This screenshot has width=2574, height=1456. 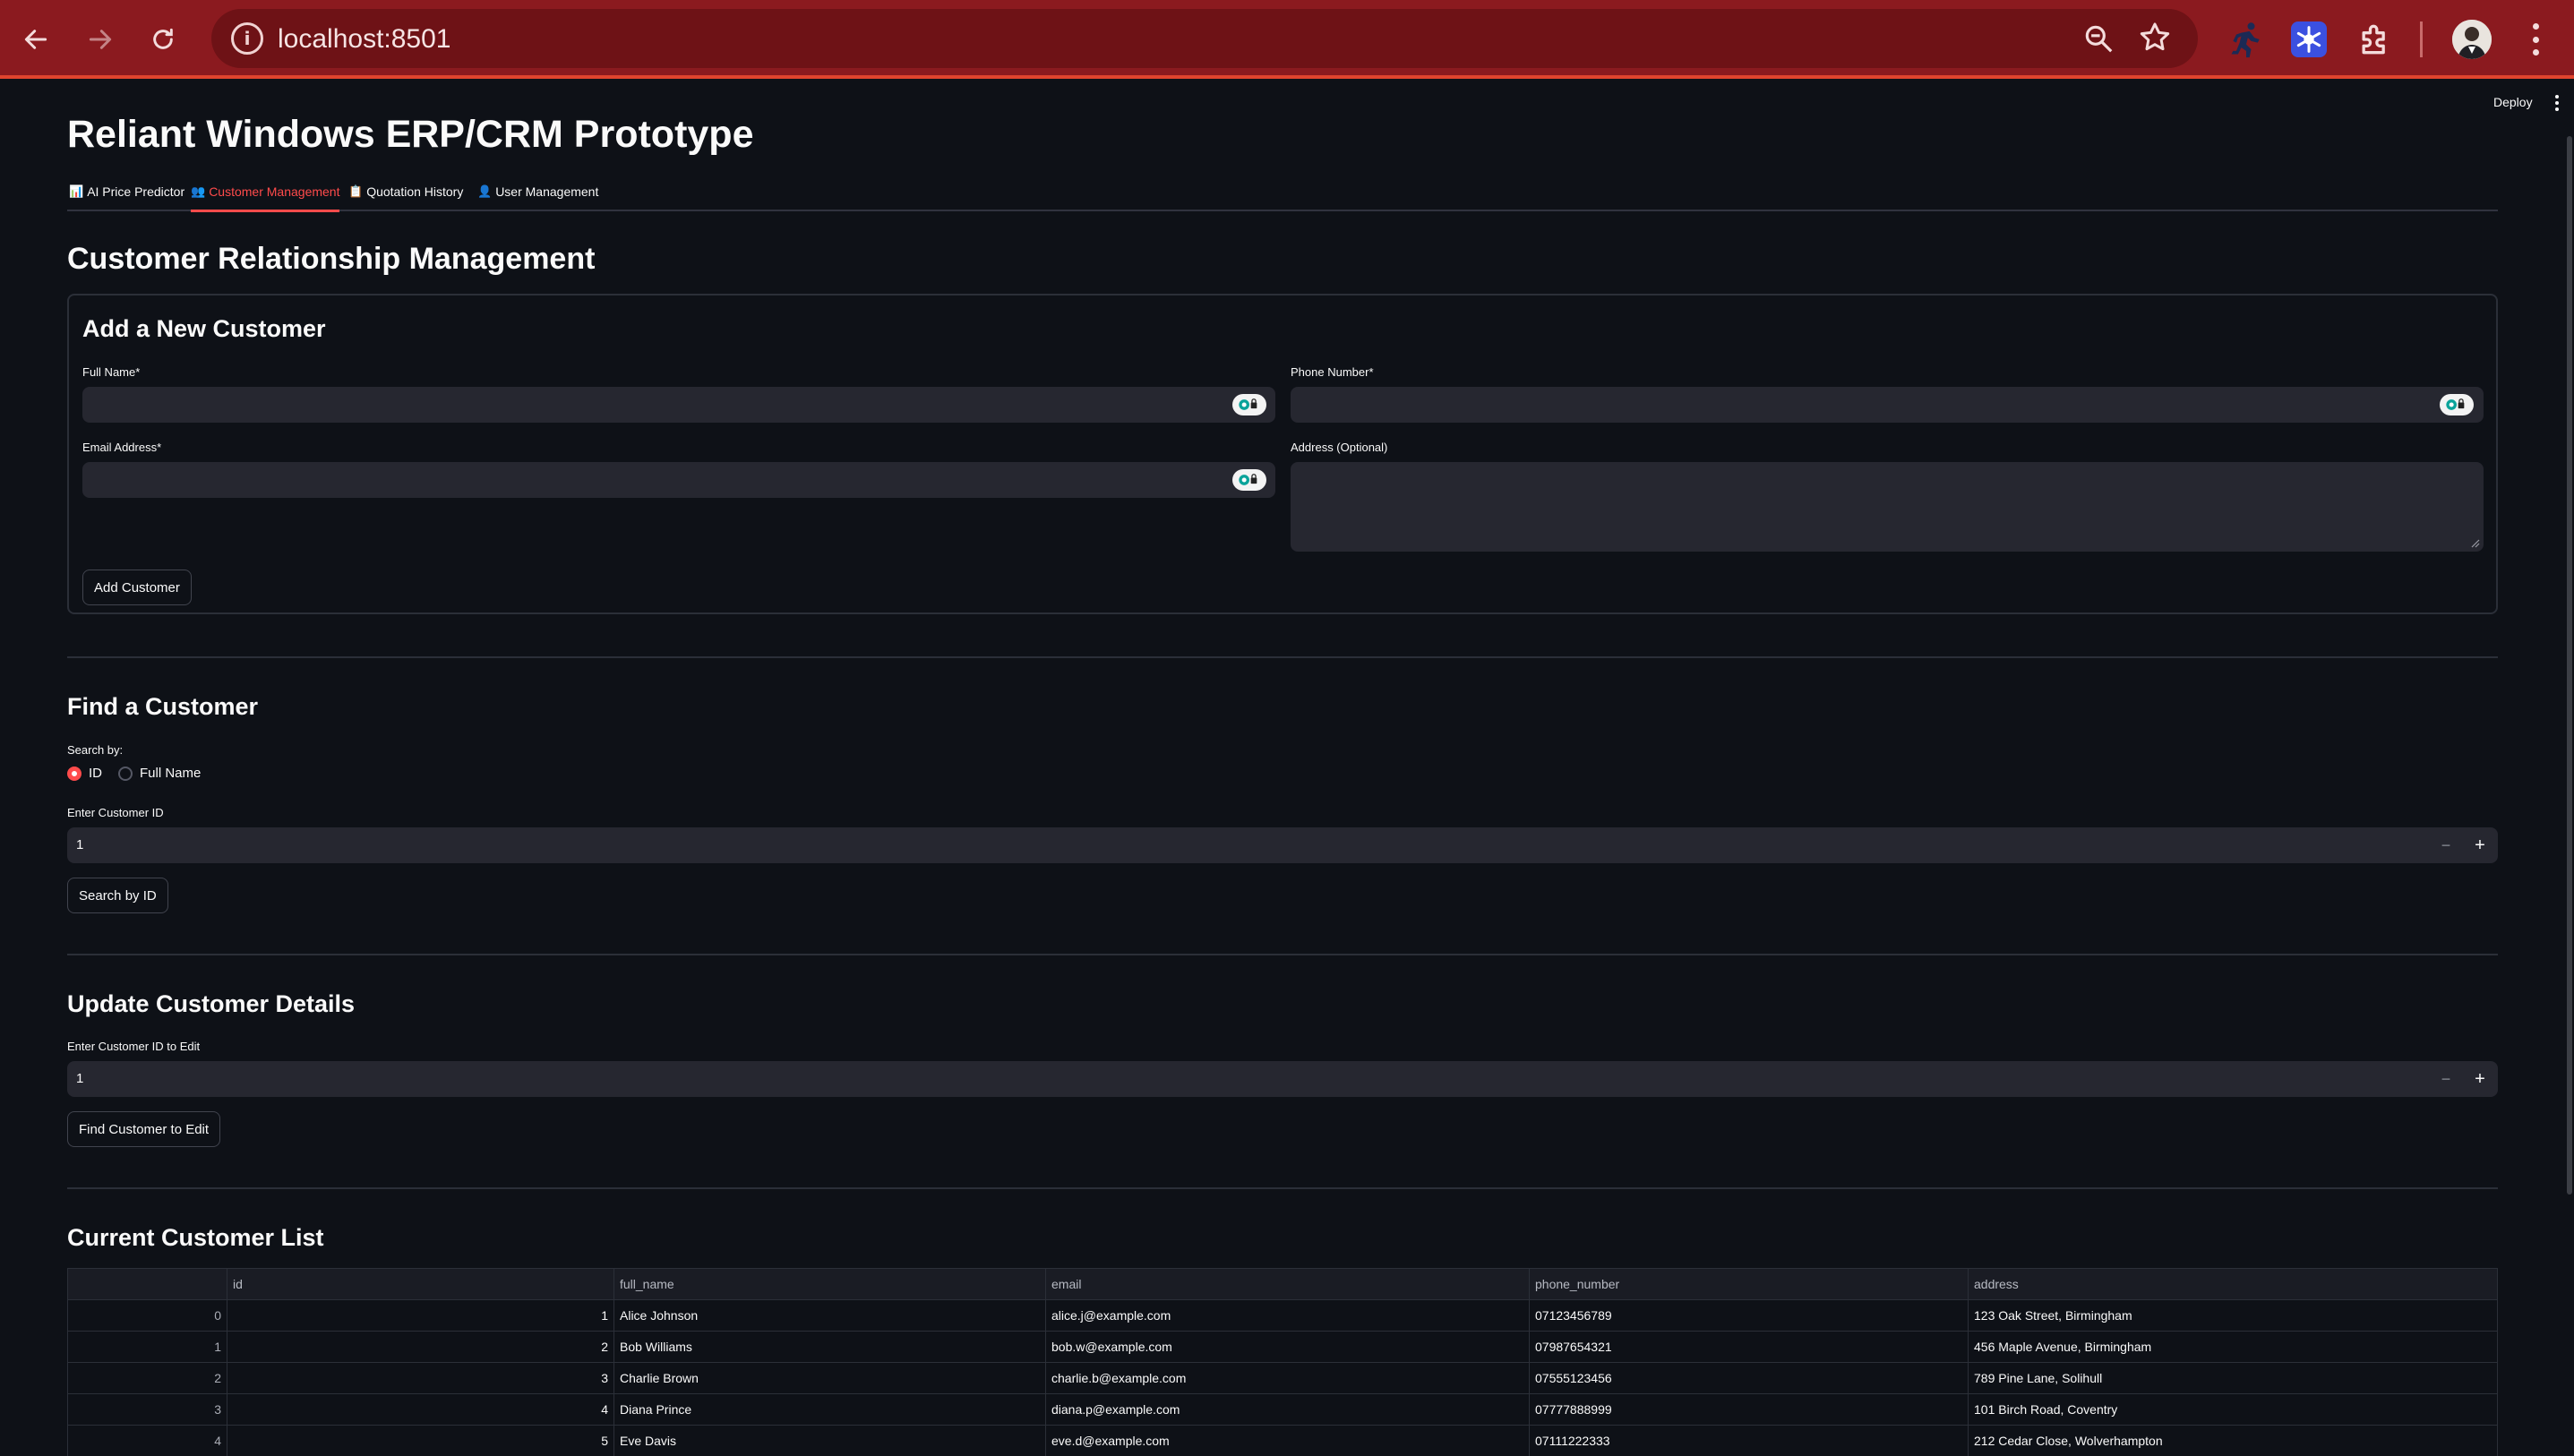 What do you see at coordinates (2063, 1347) in the screenshot?
I see `cell-address: 456 Maple Avenue, Birmingham` at bounding box center [2063, 1347].